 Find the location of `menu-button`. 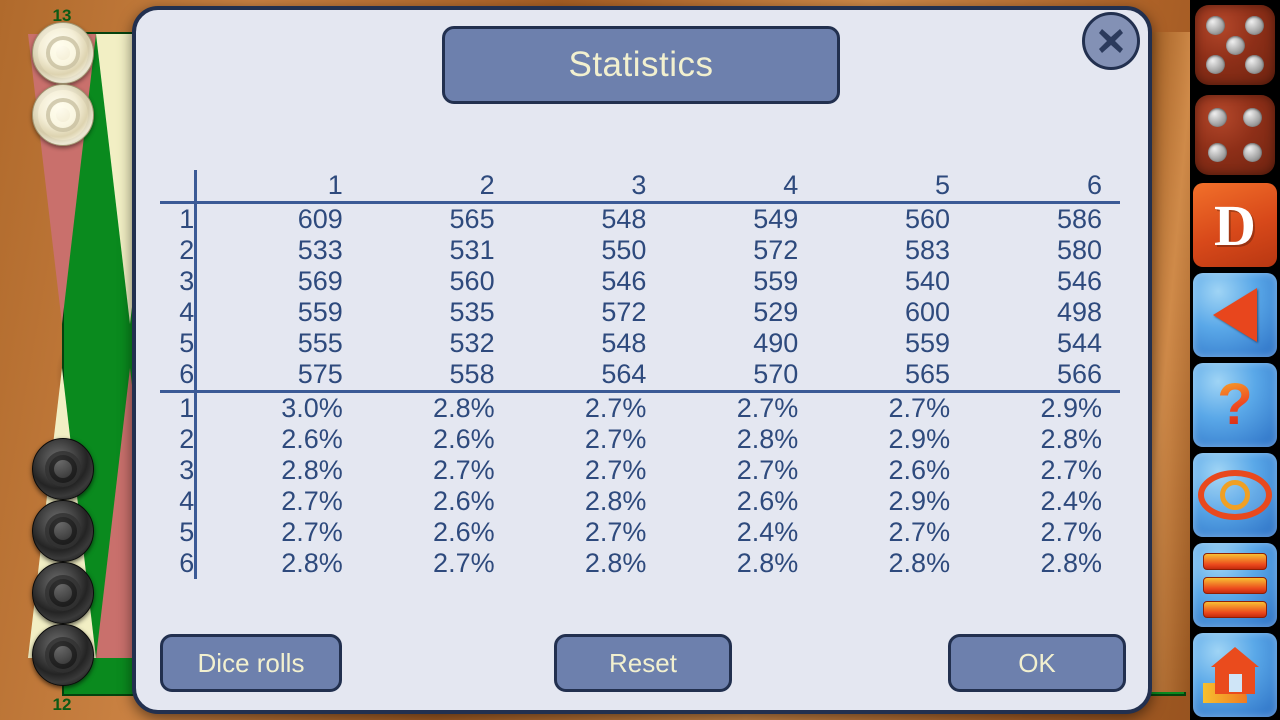

menu-button is located at coordinates (1235, 585).